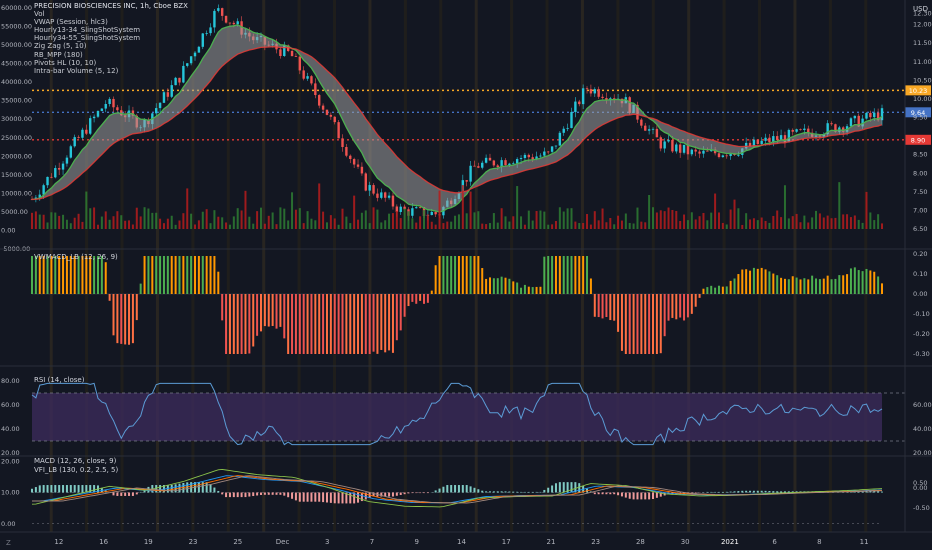 The image size is (932, 550). Describe the element at coordinates (111, 71) in the screenshot. I see `indicator-intrabar-volume: Intra-bar Volume (5, 12)` at that location.